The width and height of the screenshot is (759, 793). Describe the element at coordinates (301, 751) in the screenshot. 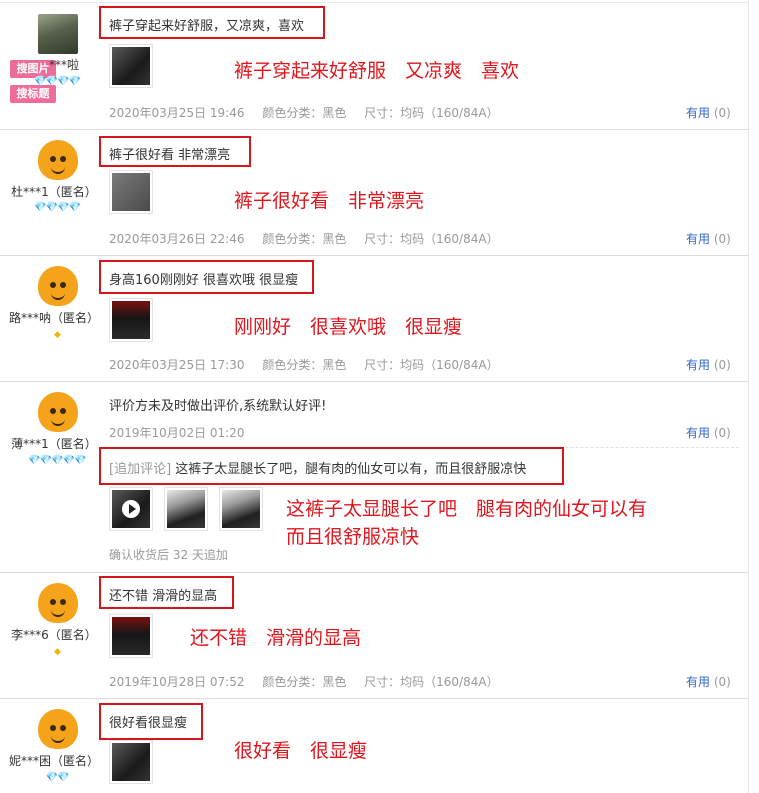

I see `annotation-note: 很好看 很显瘦` at that location.